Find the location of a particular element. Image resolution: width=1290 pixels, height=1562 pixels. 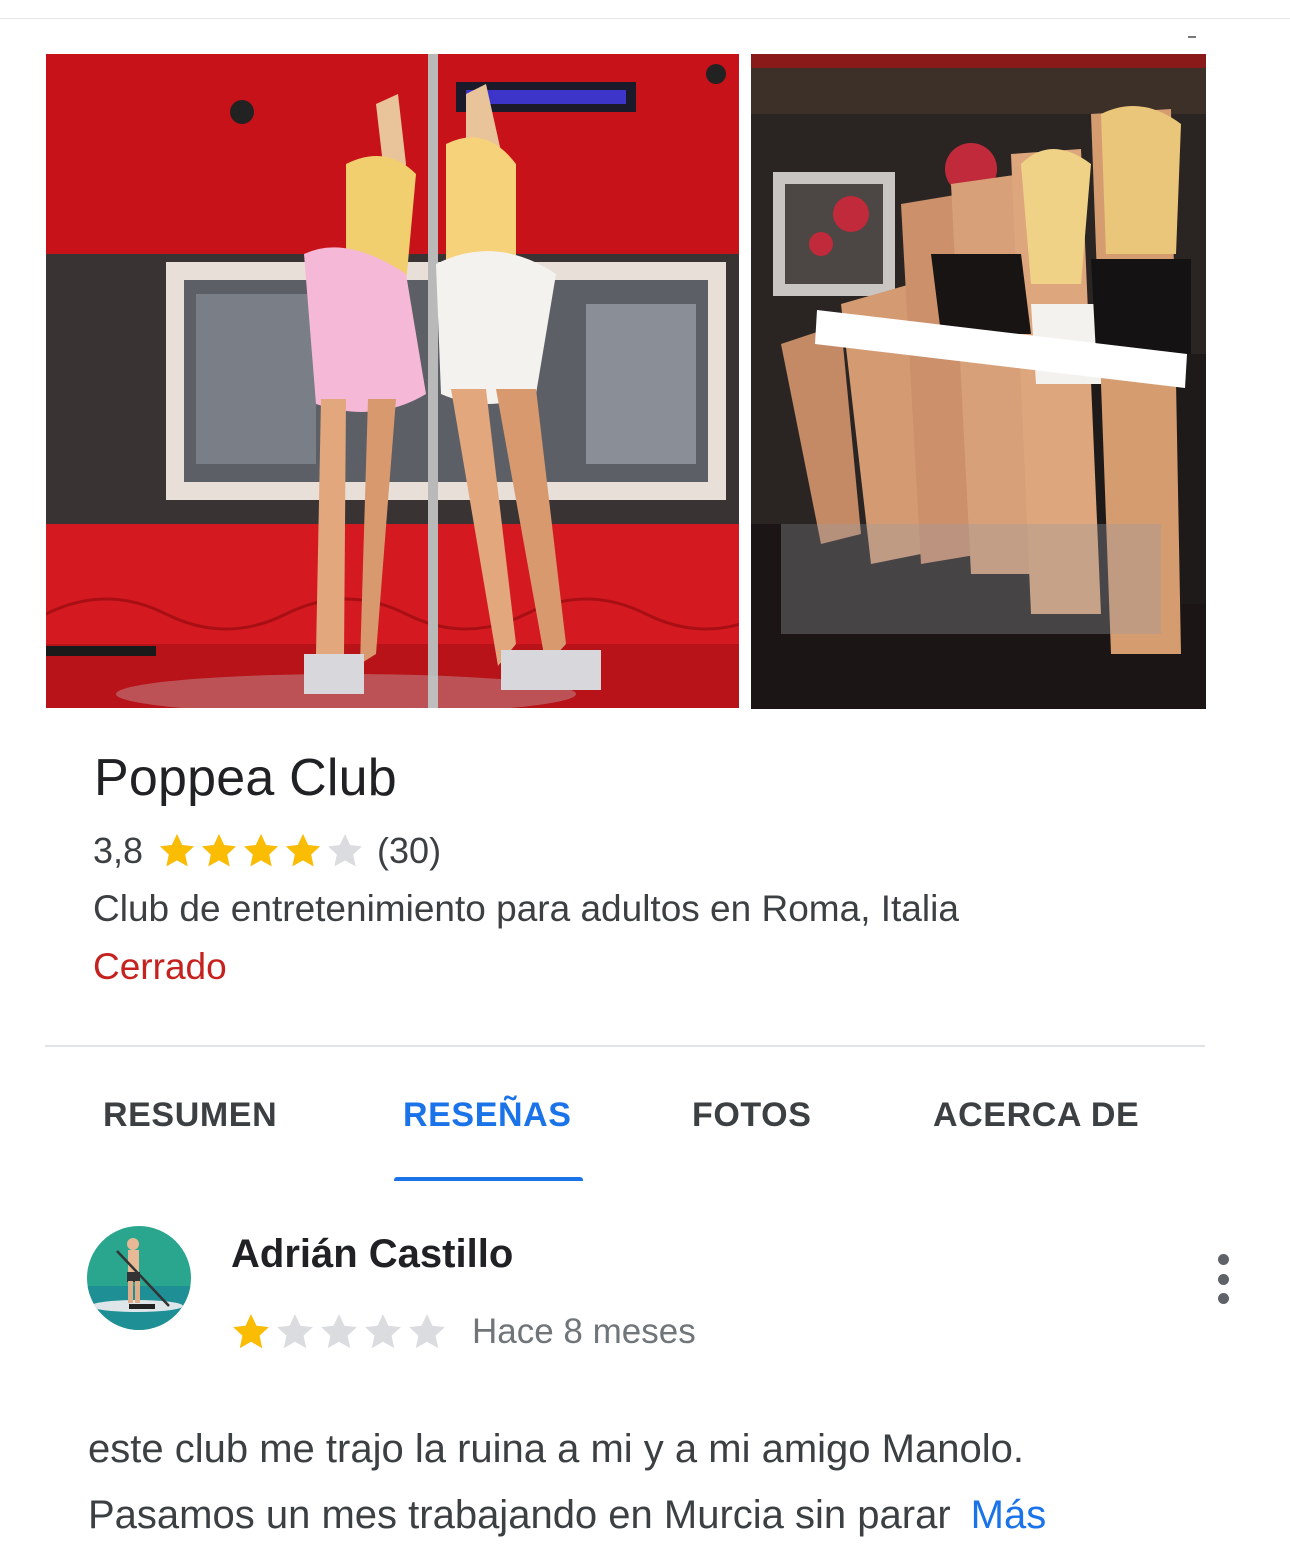

photo-dancers-at-bar-image is located at coordinates (978, 381).